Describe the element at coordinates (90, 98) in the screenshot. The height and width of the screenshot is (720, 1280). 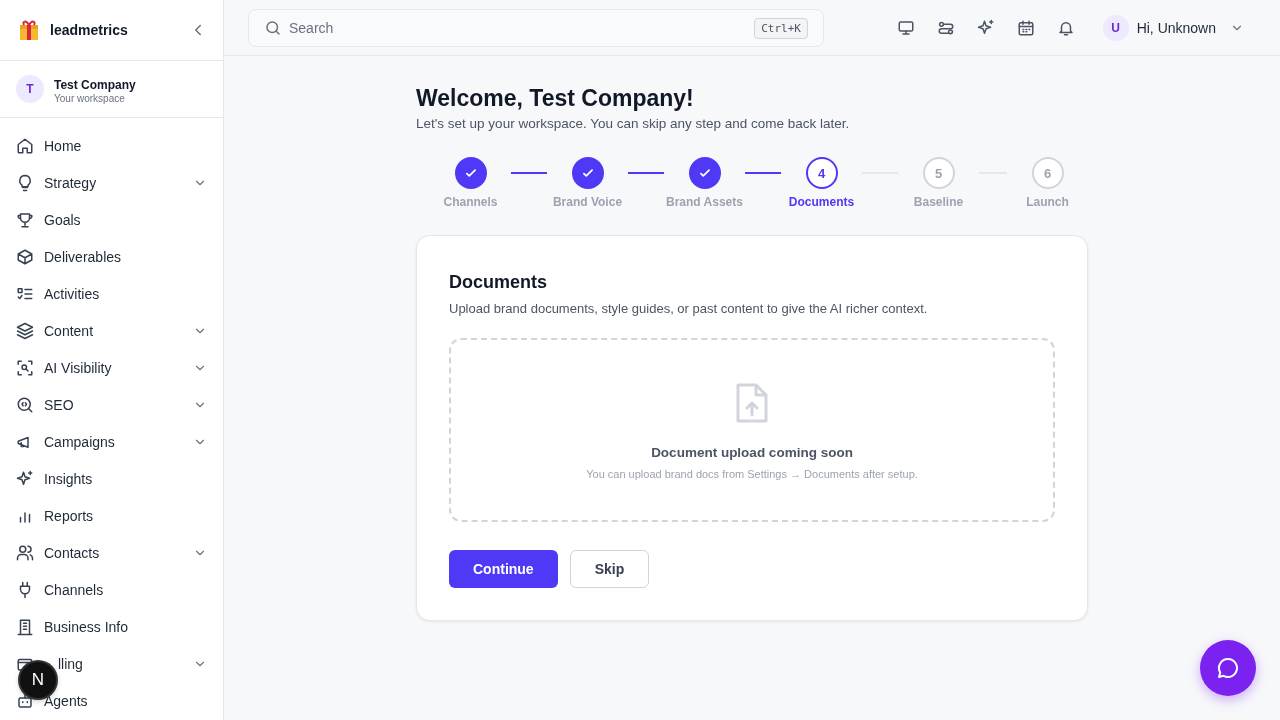
I see `workspace-subtitle: Your workspace` at that location.